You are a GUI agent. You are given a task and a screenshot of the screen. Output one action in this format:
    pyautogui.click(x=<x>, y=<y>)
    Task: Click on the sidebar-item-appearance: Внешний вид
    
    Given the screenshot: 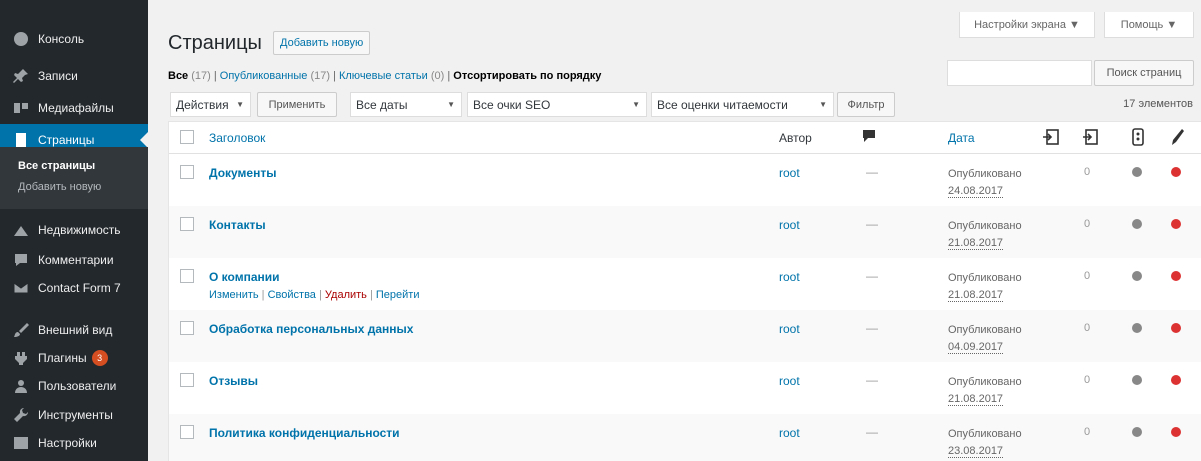 What is the action you would take?
    pyautogui.click(x=74, y=330)
    